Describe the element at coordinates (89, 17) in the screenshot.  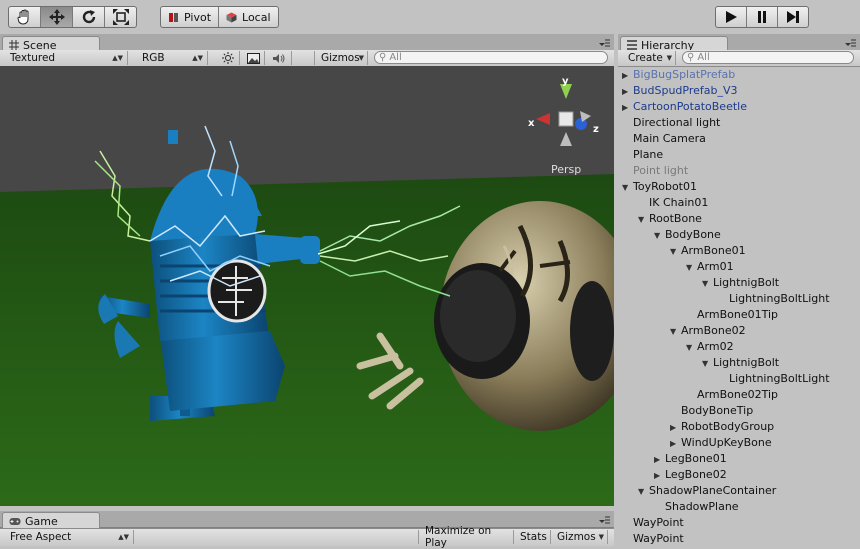
I see `rotate-tool-button` at that location.